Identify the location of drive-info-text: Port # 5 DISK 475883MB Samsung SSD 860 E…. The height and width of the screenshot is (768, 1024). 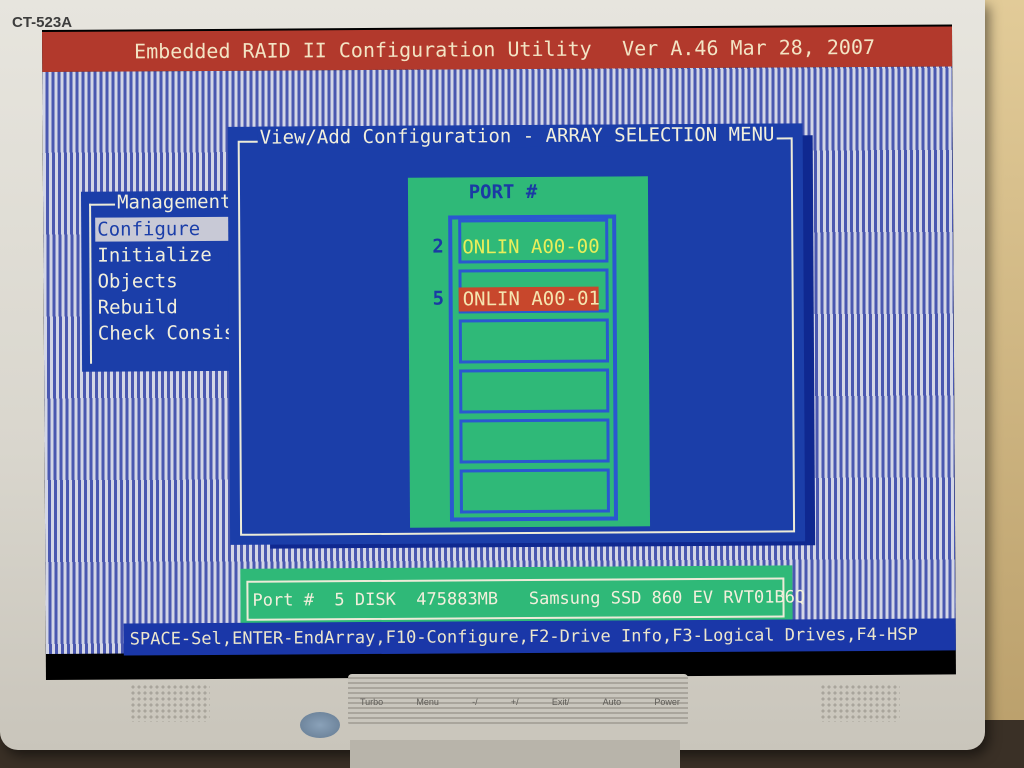
(529, 599).